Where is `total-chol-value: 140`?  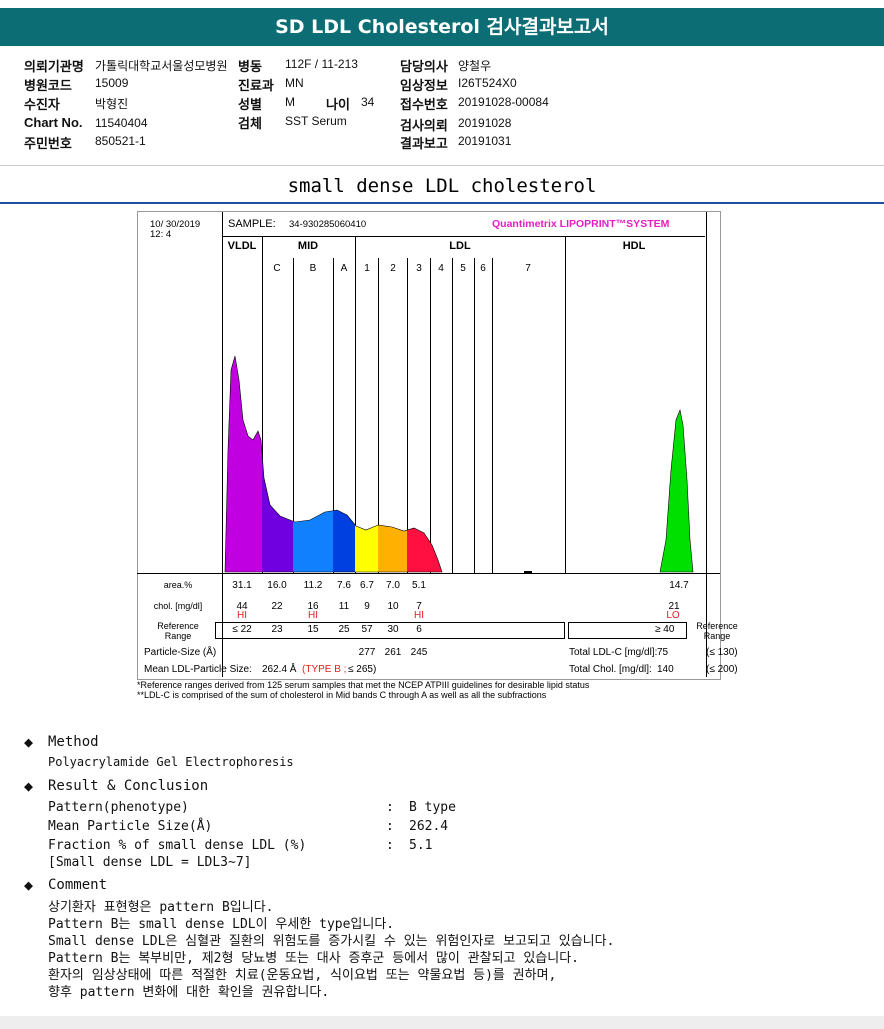 total-chol-value: 140 is located at coordinates (665, 669).